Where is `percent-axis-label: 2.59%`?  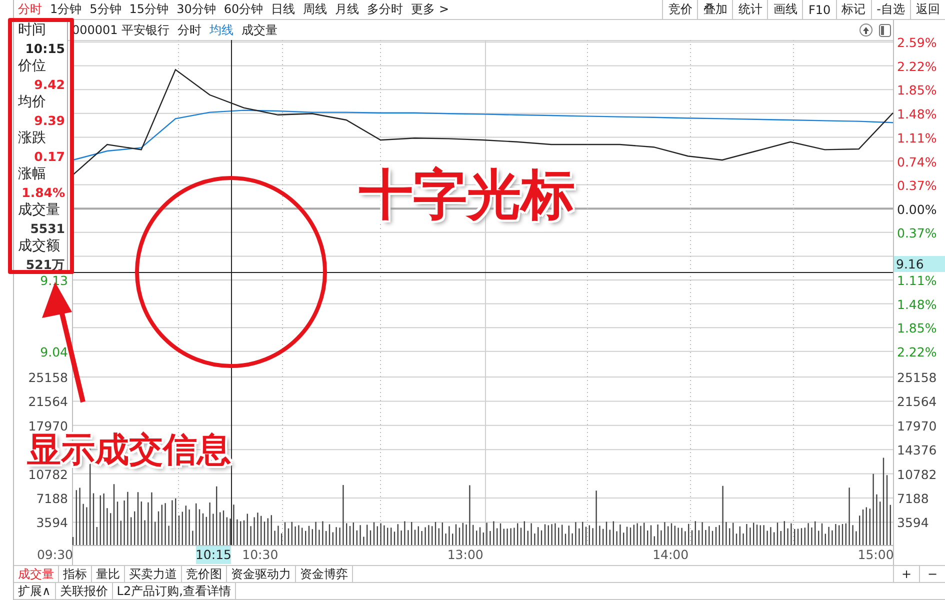 percent-axis-label: 2.59% is located at coordinates (917, 42).